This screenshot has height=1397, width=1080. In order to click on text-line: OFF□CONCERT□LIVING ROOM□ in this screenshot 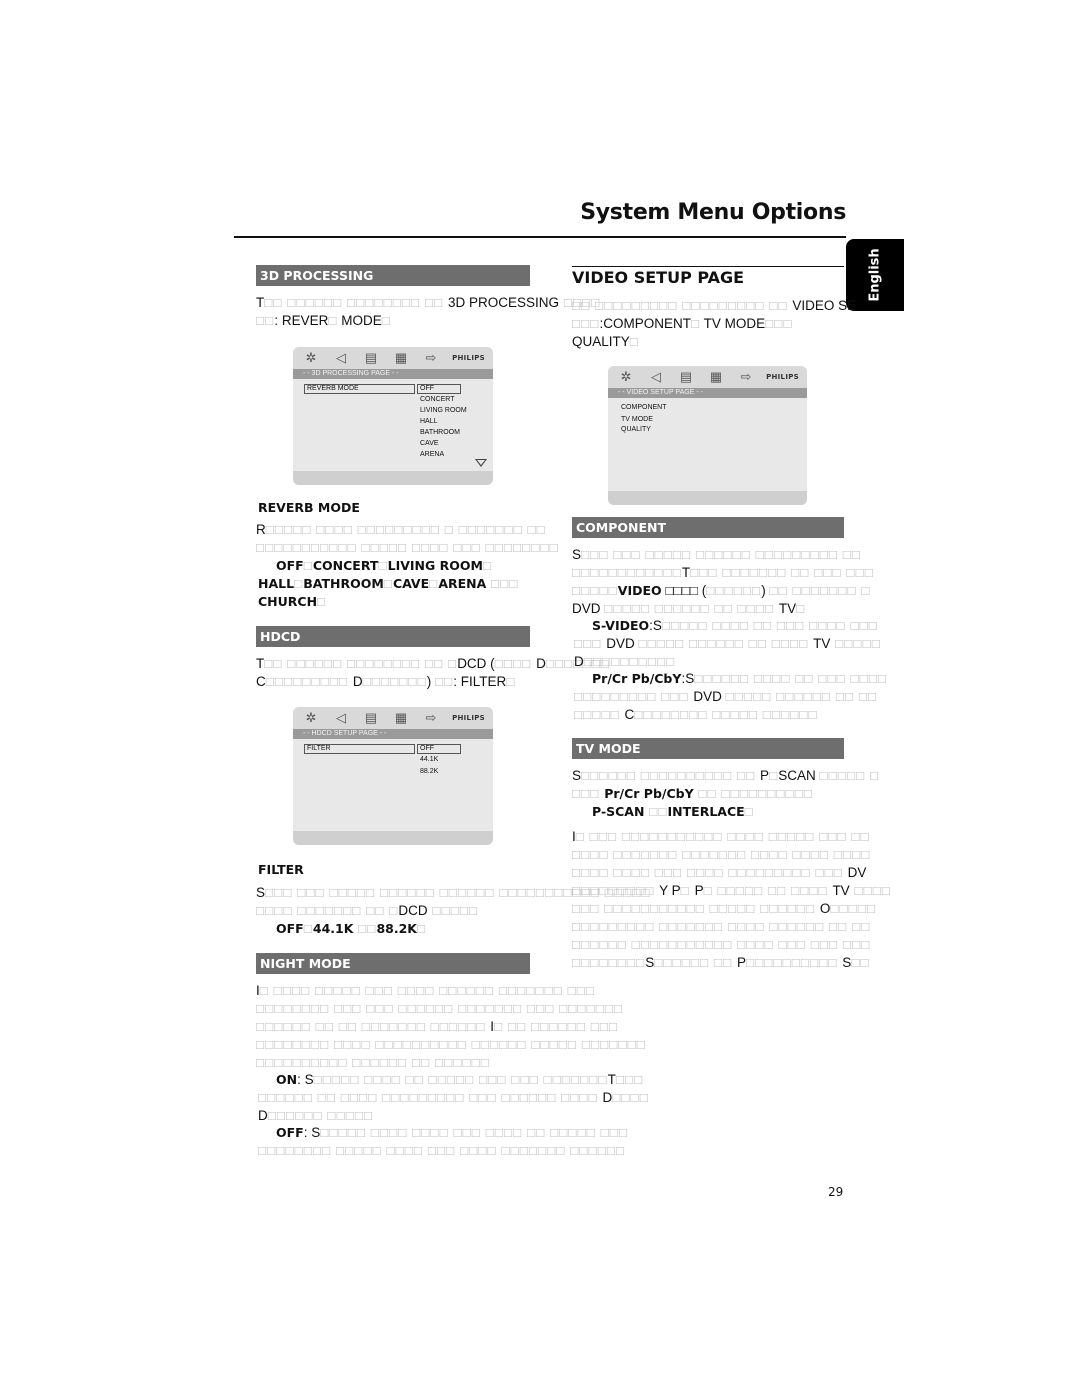, I will do `click(388, 566)`.